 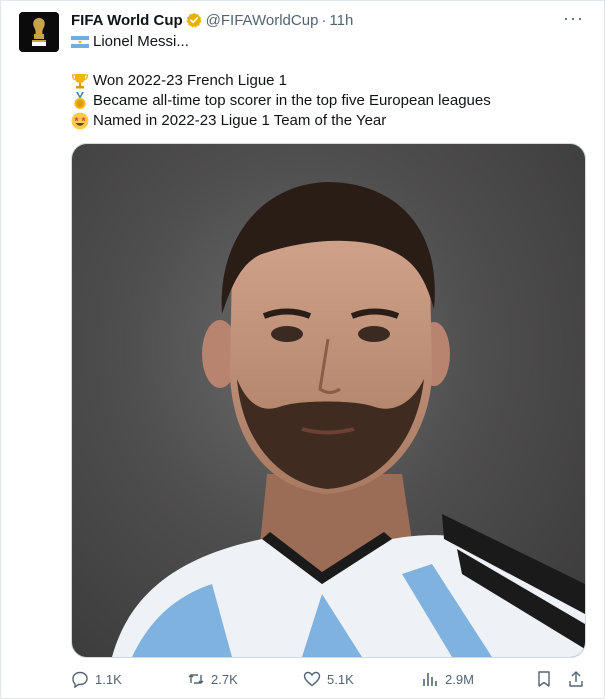 I want to click on retweet-count: 2.7K, so click(x=224, y=679).